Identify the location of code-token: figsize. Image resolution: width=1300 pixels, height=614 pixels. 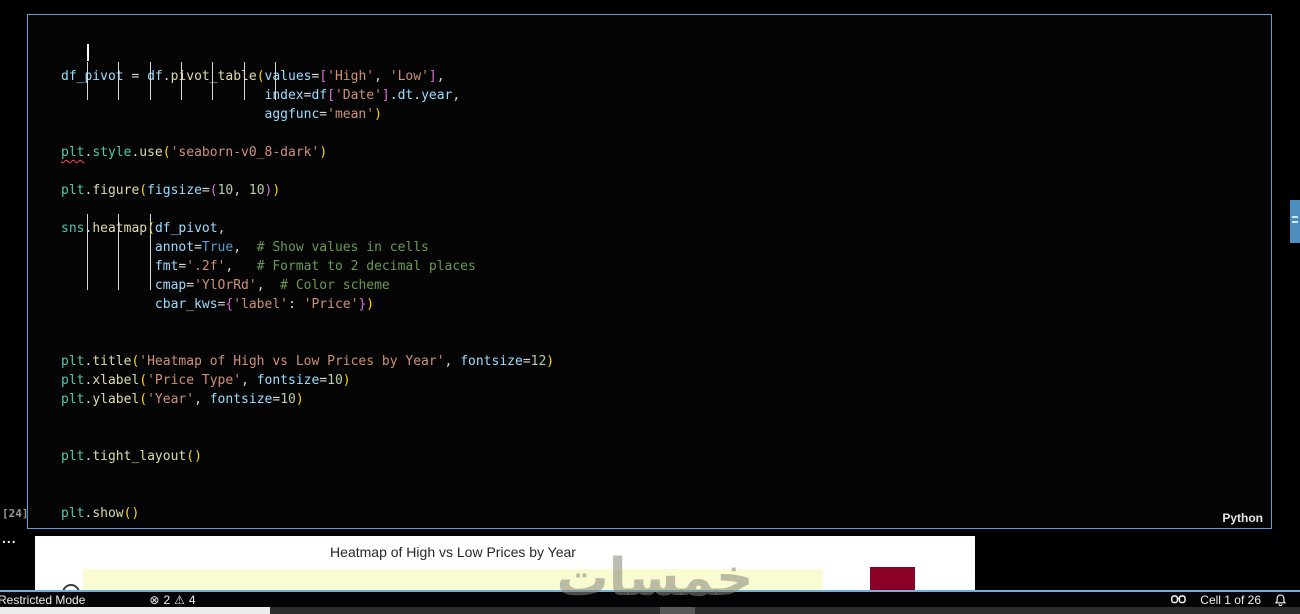
(174, 190).